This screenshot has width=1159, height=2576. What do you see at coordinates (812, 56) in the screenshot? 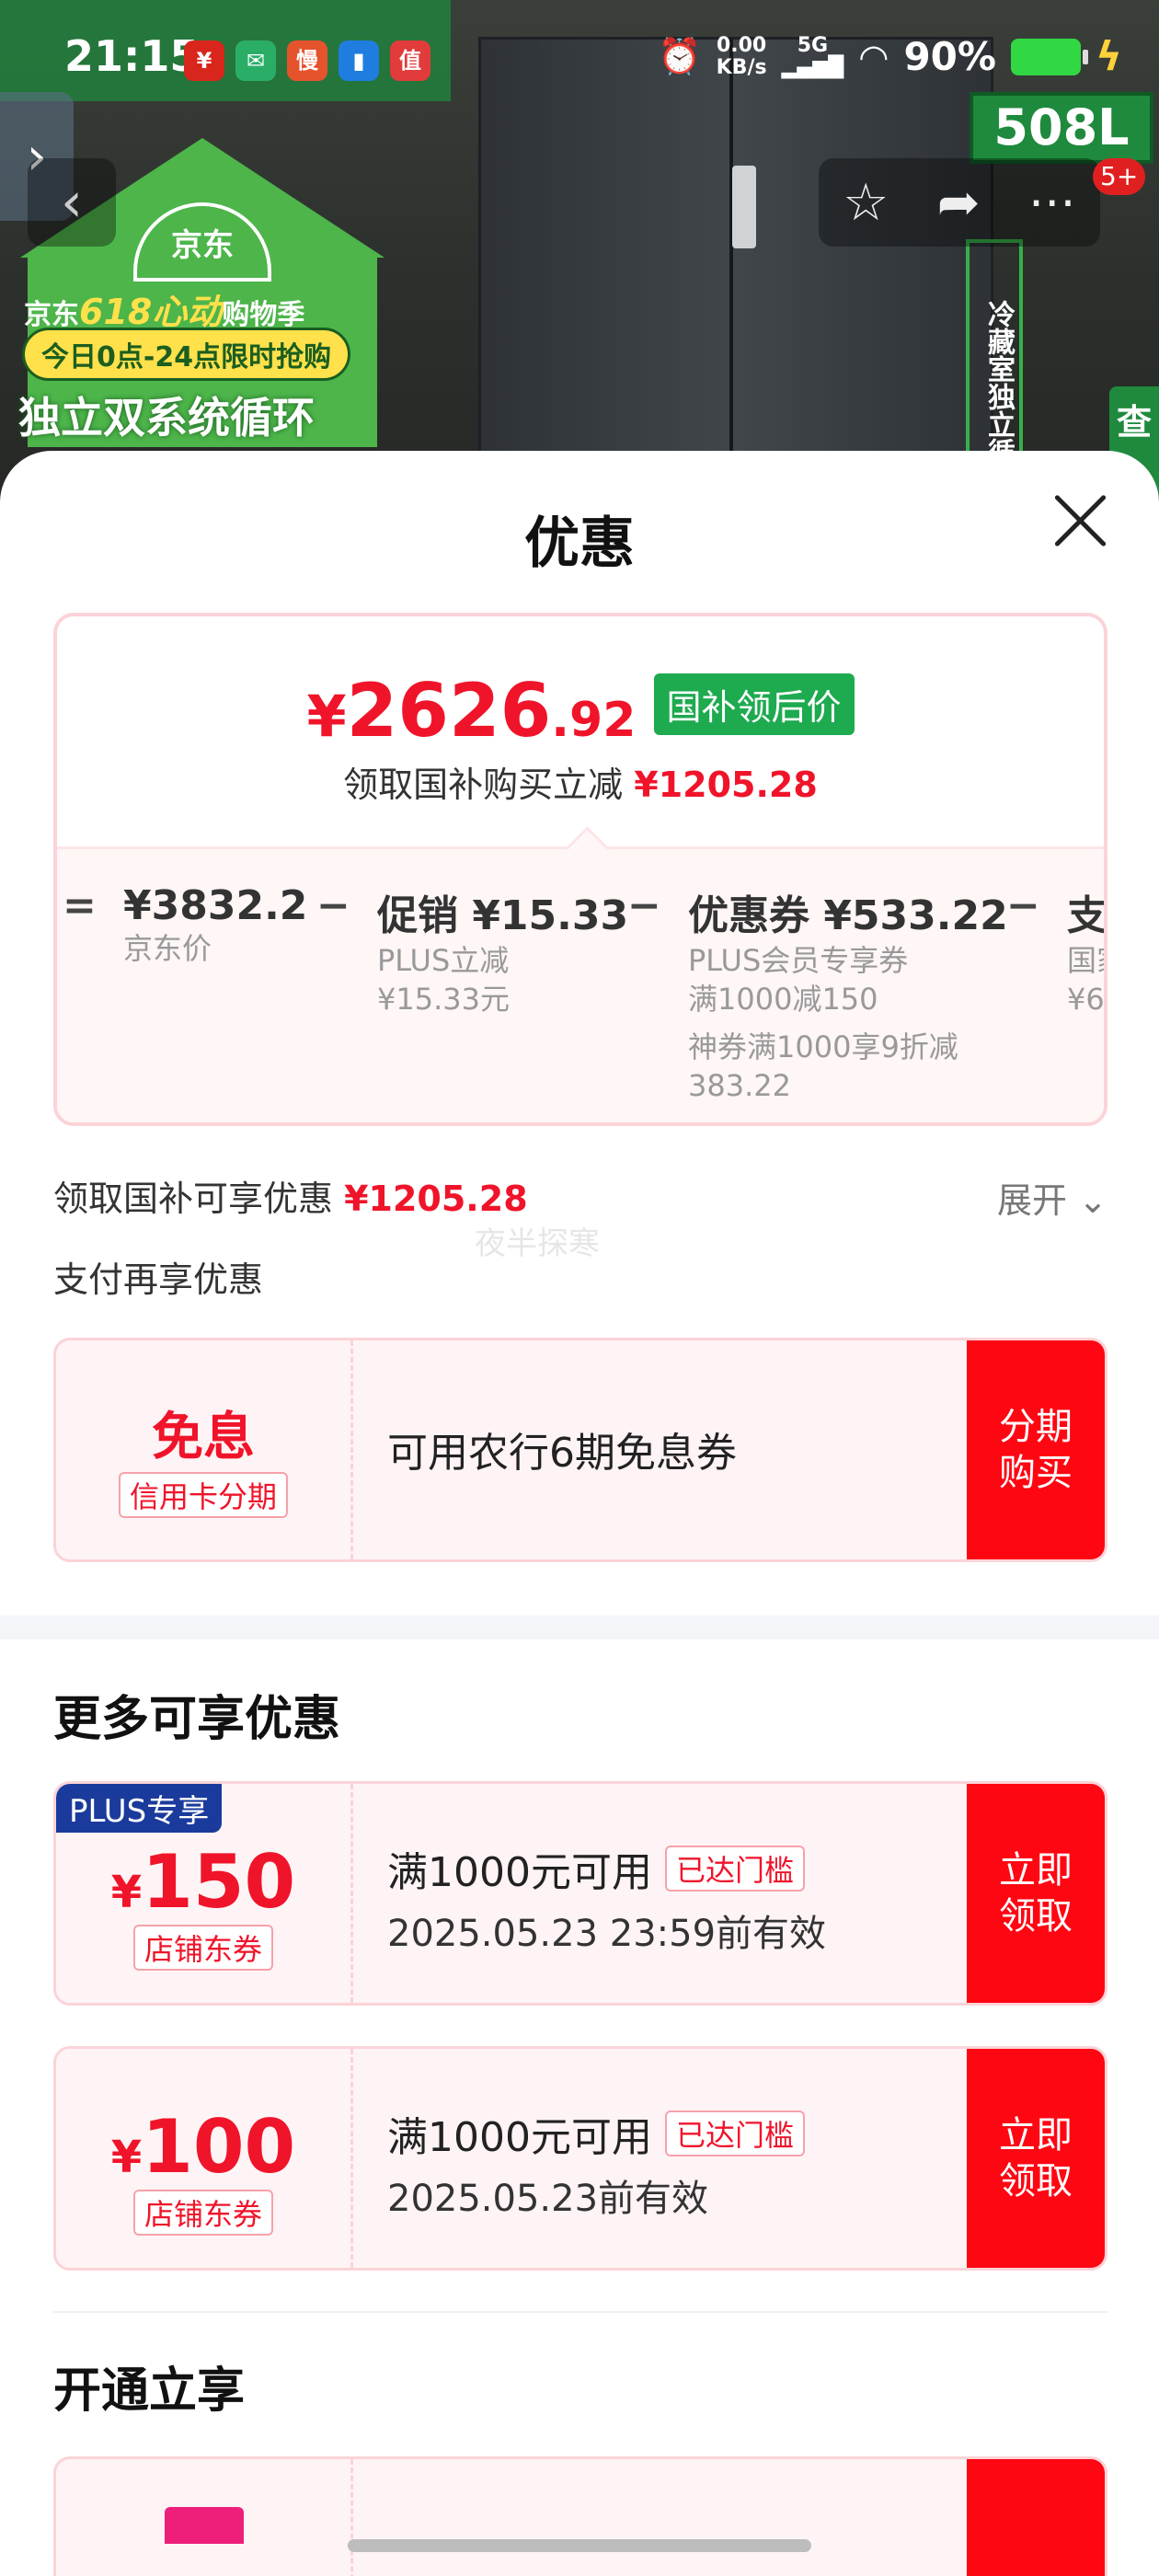
I see `signal-icon: 5G ▂▄▆█` at bounding box center [812, 56].